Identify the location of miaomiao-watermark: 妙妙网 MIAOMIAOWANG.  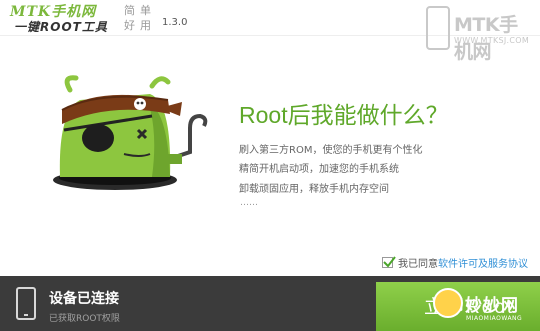
(486, 309).